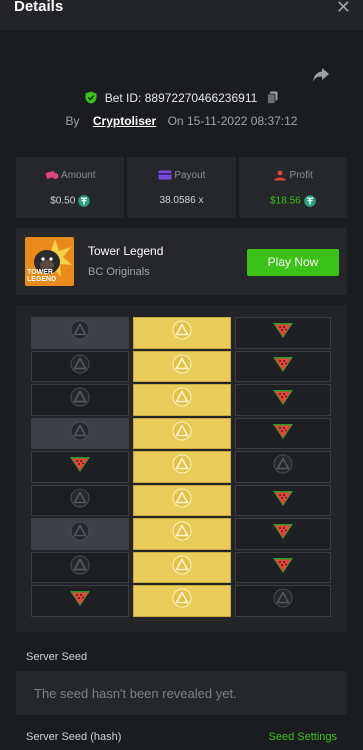 The image size is (363, 750). I want to click on amount-icon, so click(53, 175).